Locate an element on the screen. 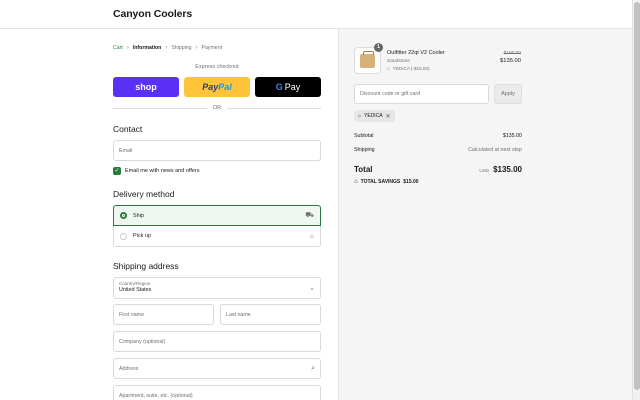 The width and height of the screenshot is (640, 400). express-checkout-label: Express checkout is located at coordinates (217, 67).